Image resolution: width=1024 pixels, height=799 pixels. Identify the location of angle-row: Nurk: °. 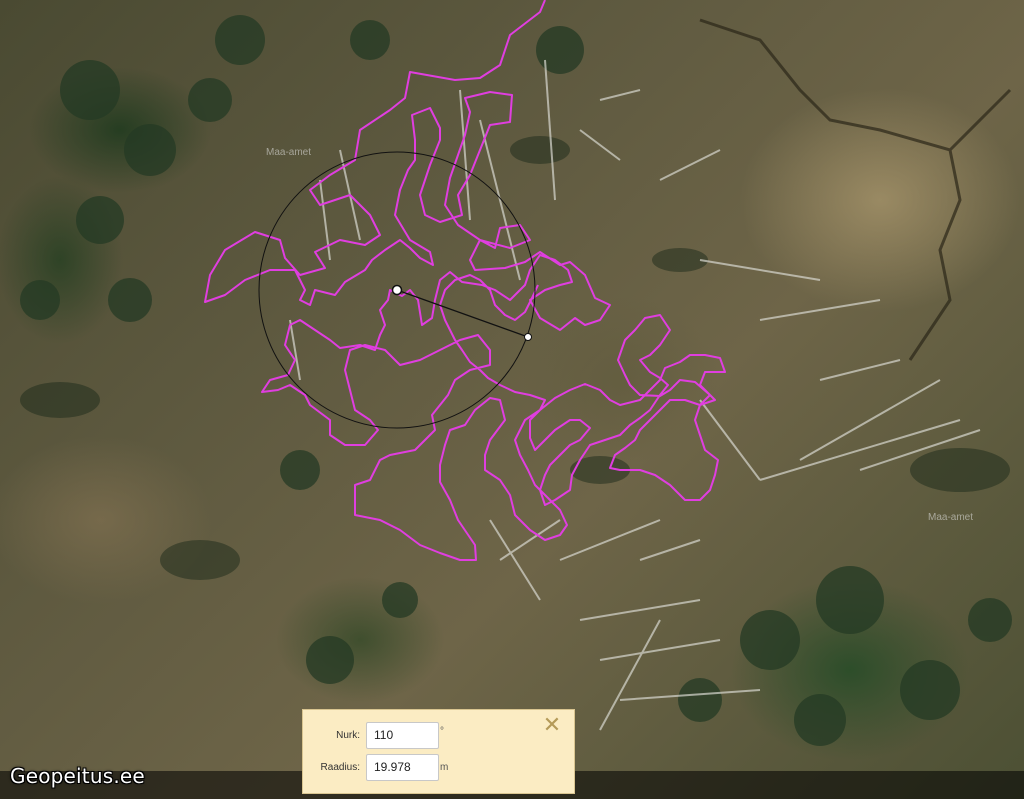
(373, 735).